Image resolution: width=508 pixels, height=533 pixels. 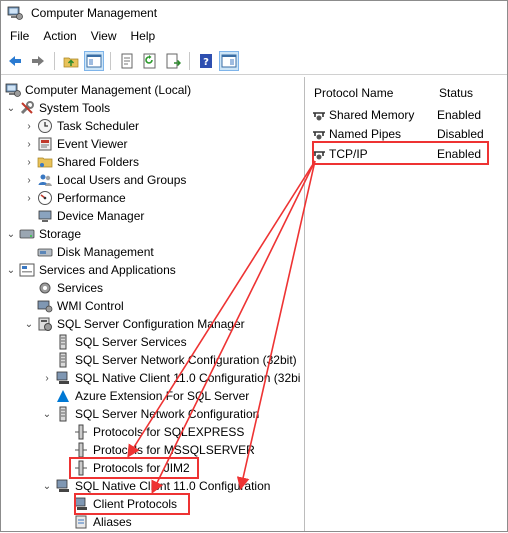 I want to click on tree-item-protocols-jim2: Protocols for JIM2, so click(x=130, y=468).